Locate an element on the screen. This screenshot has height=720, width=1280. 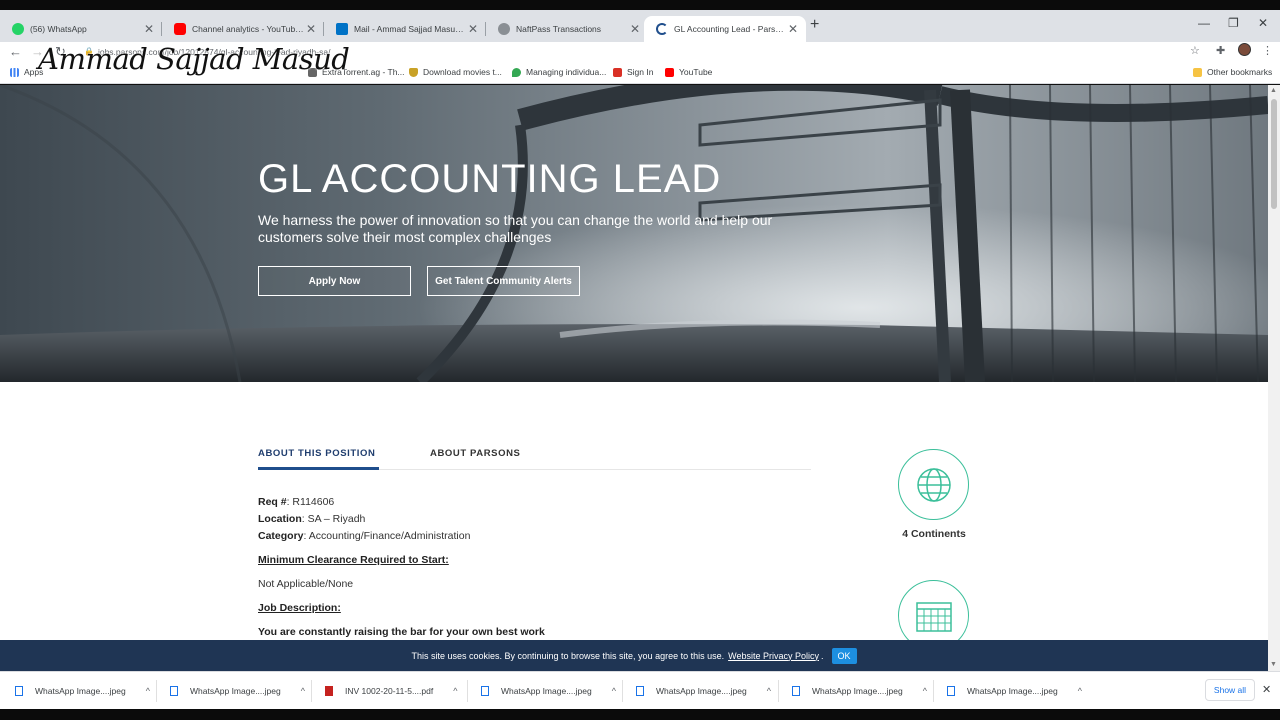
cookie-ok-button: OK is located at coordinates (844, 655).